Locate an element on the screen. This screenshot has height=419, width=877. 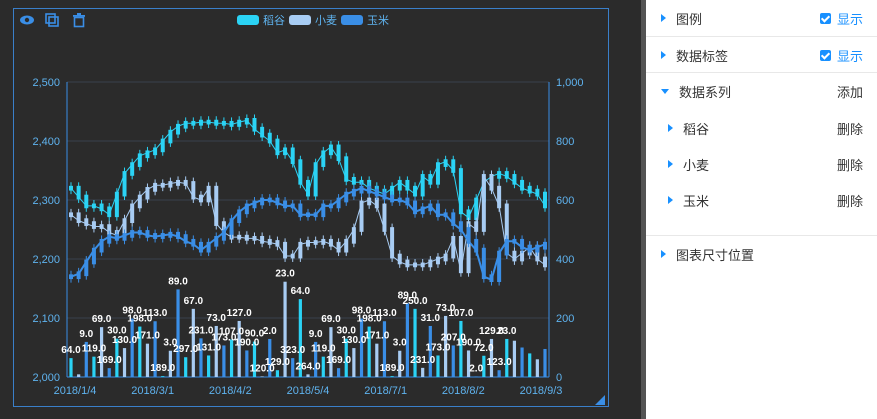
eye-icon is located at coordinates (27, 20).